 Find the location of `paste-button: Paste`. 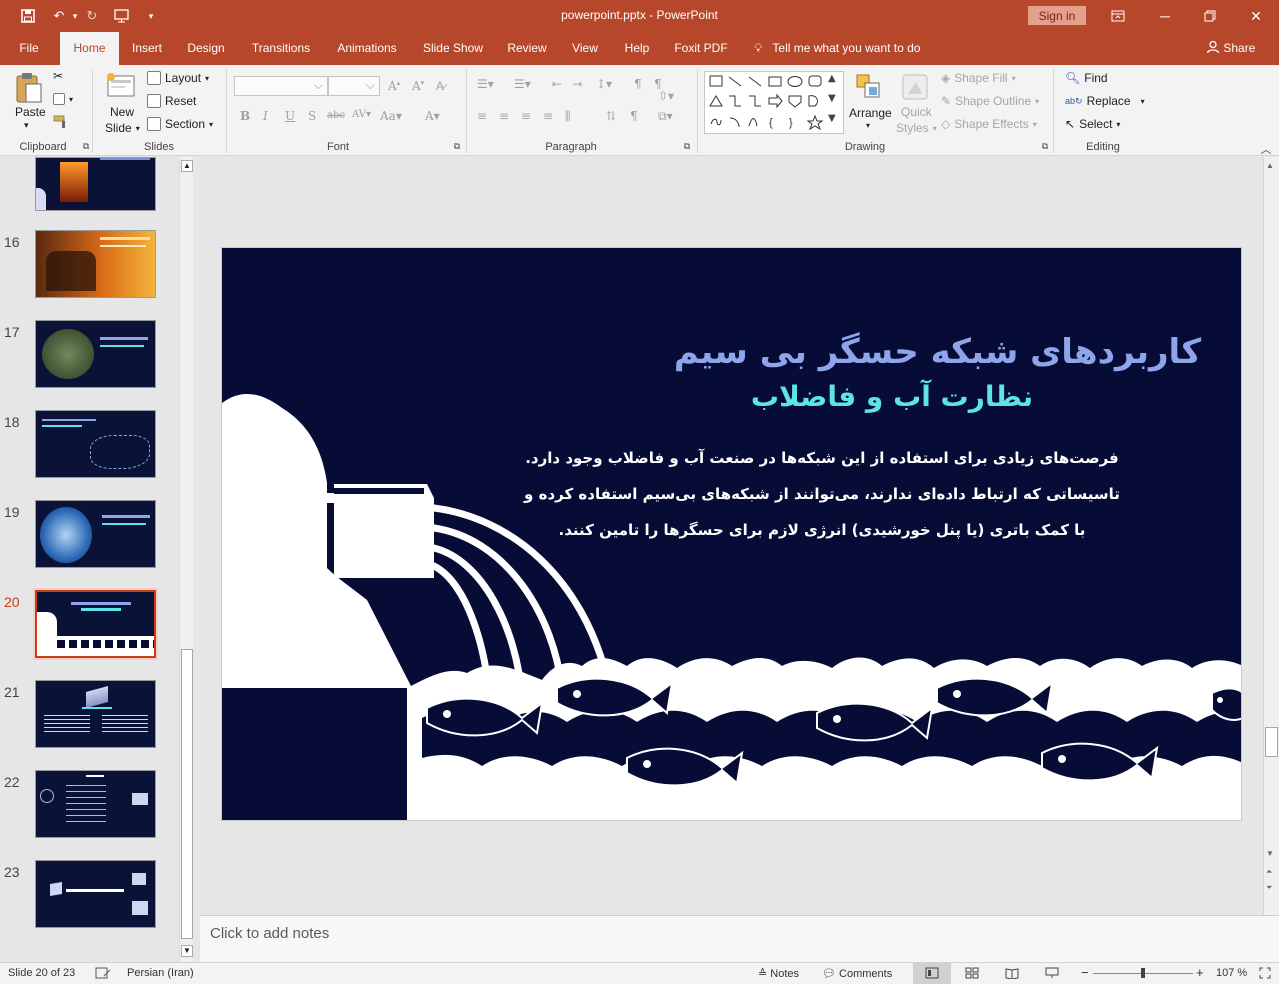

paste-button: Paste is located at coordinates (30, 112).